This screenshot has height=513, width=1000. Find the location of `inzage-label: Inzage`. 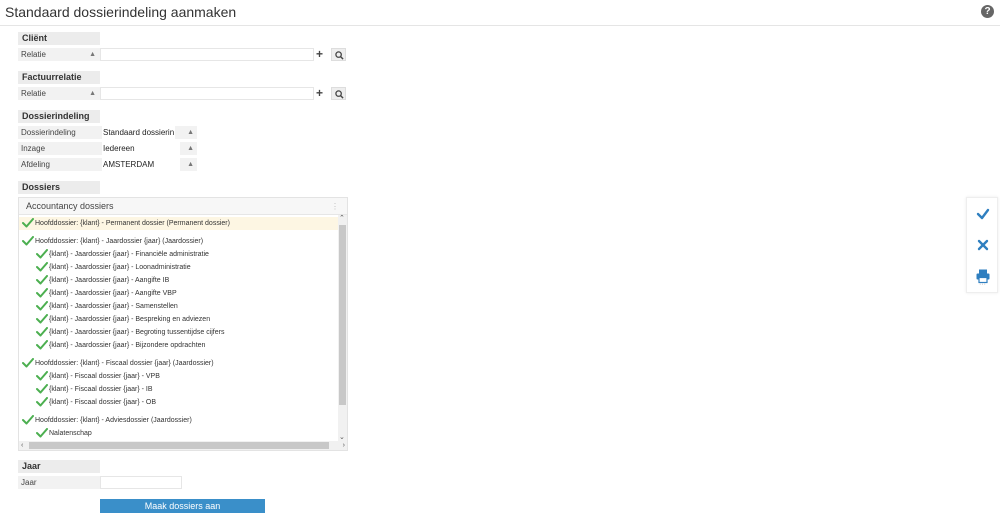

inzage-label: Inzage is located at coordinates (59, 148).